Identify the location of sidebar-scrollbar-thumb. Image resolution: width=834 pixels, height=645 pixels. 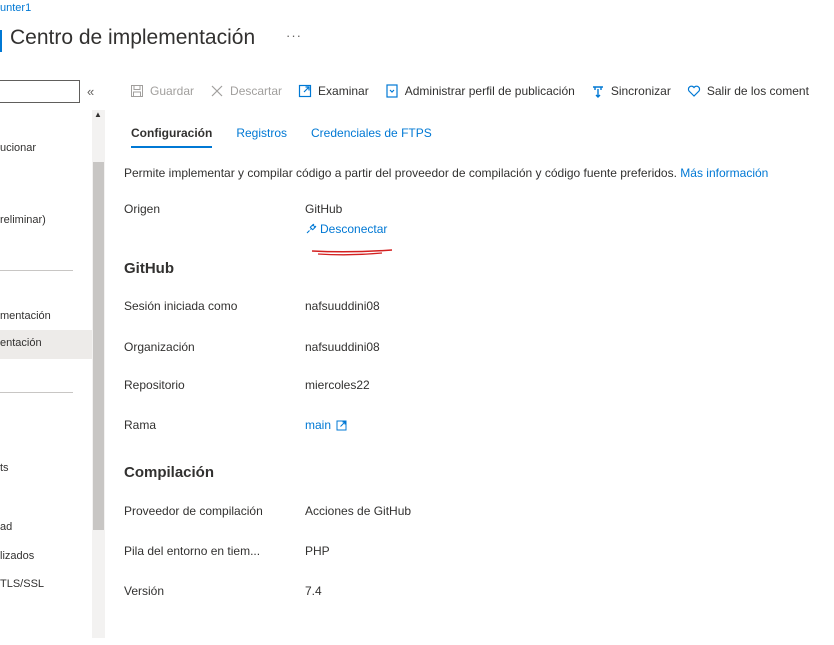
(98, 346).